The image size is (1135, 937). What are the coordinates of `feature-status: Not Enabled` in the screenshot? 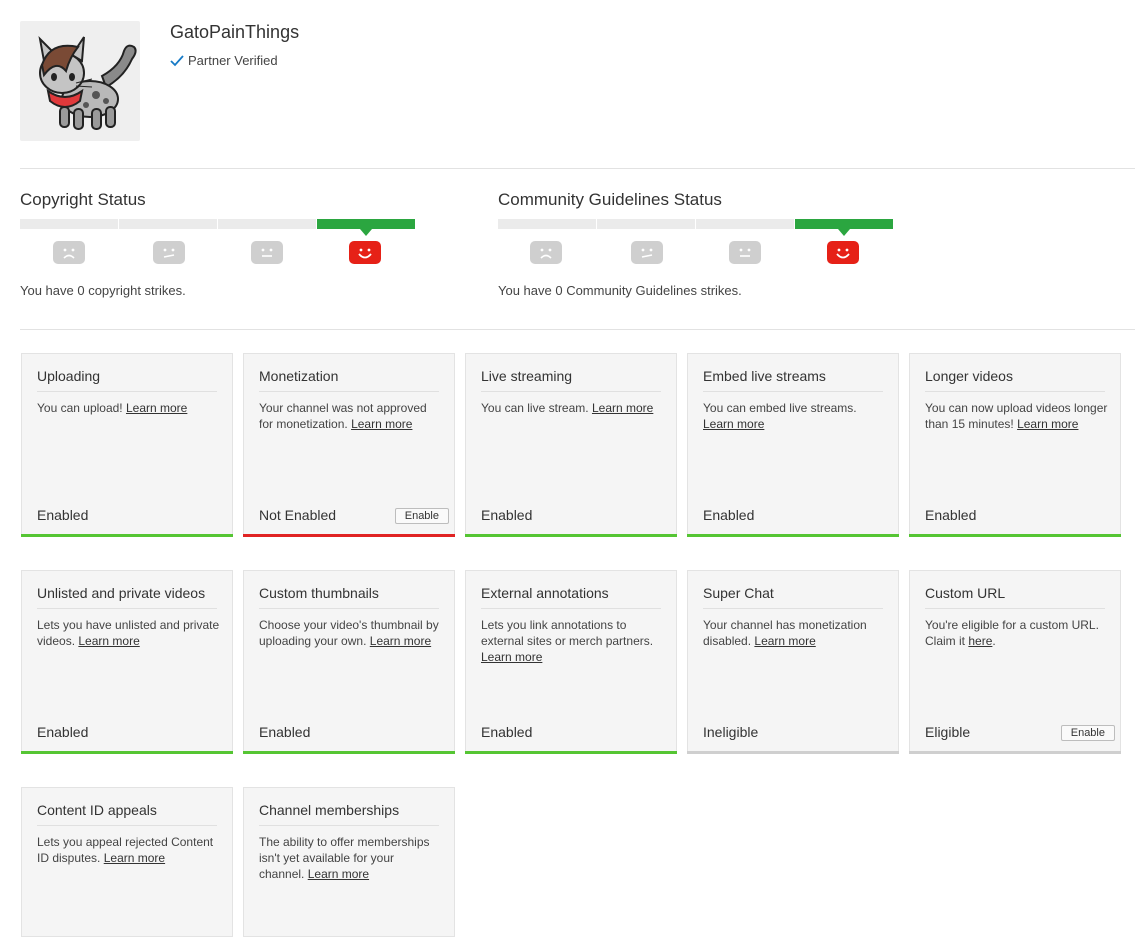 It's located at (298, 515).